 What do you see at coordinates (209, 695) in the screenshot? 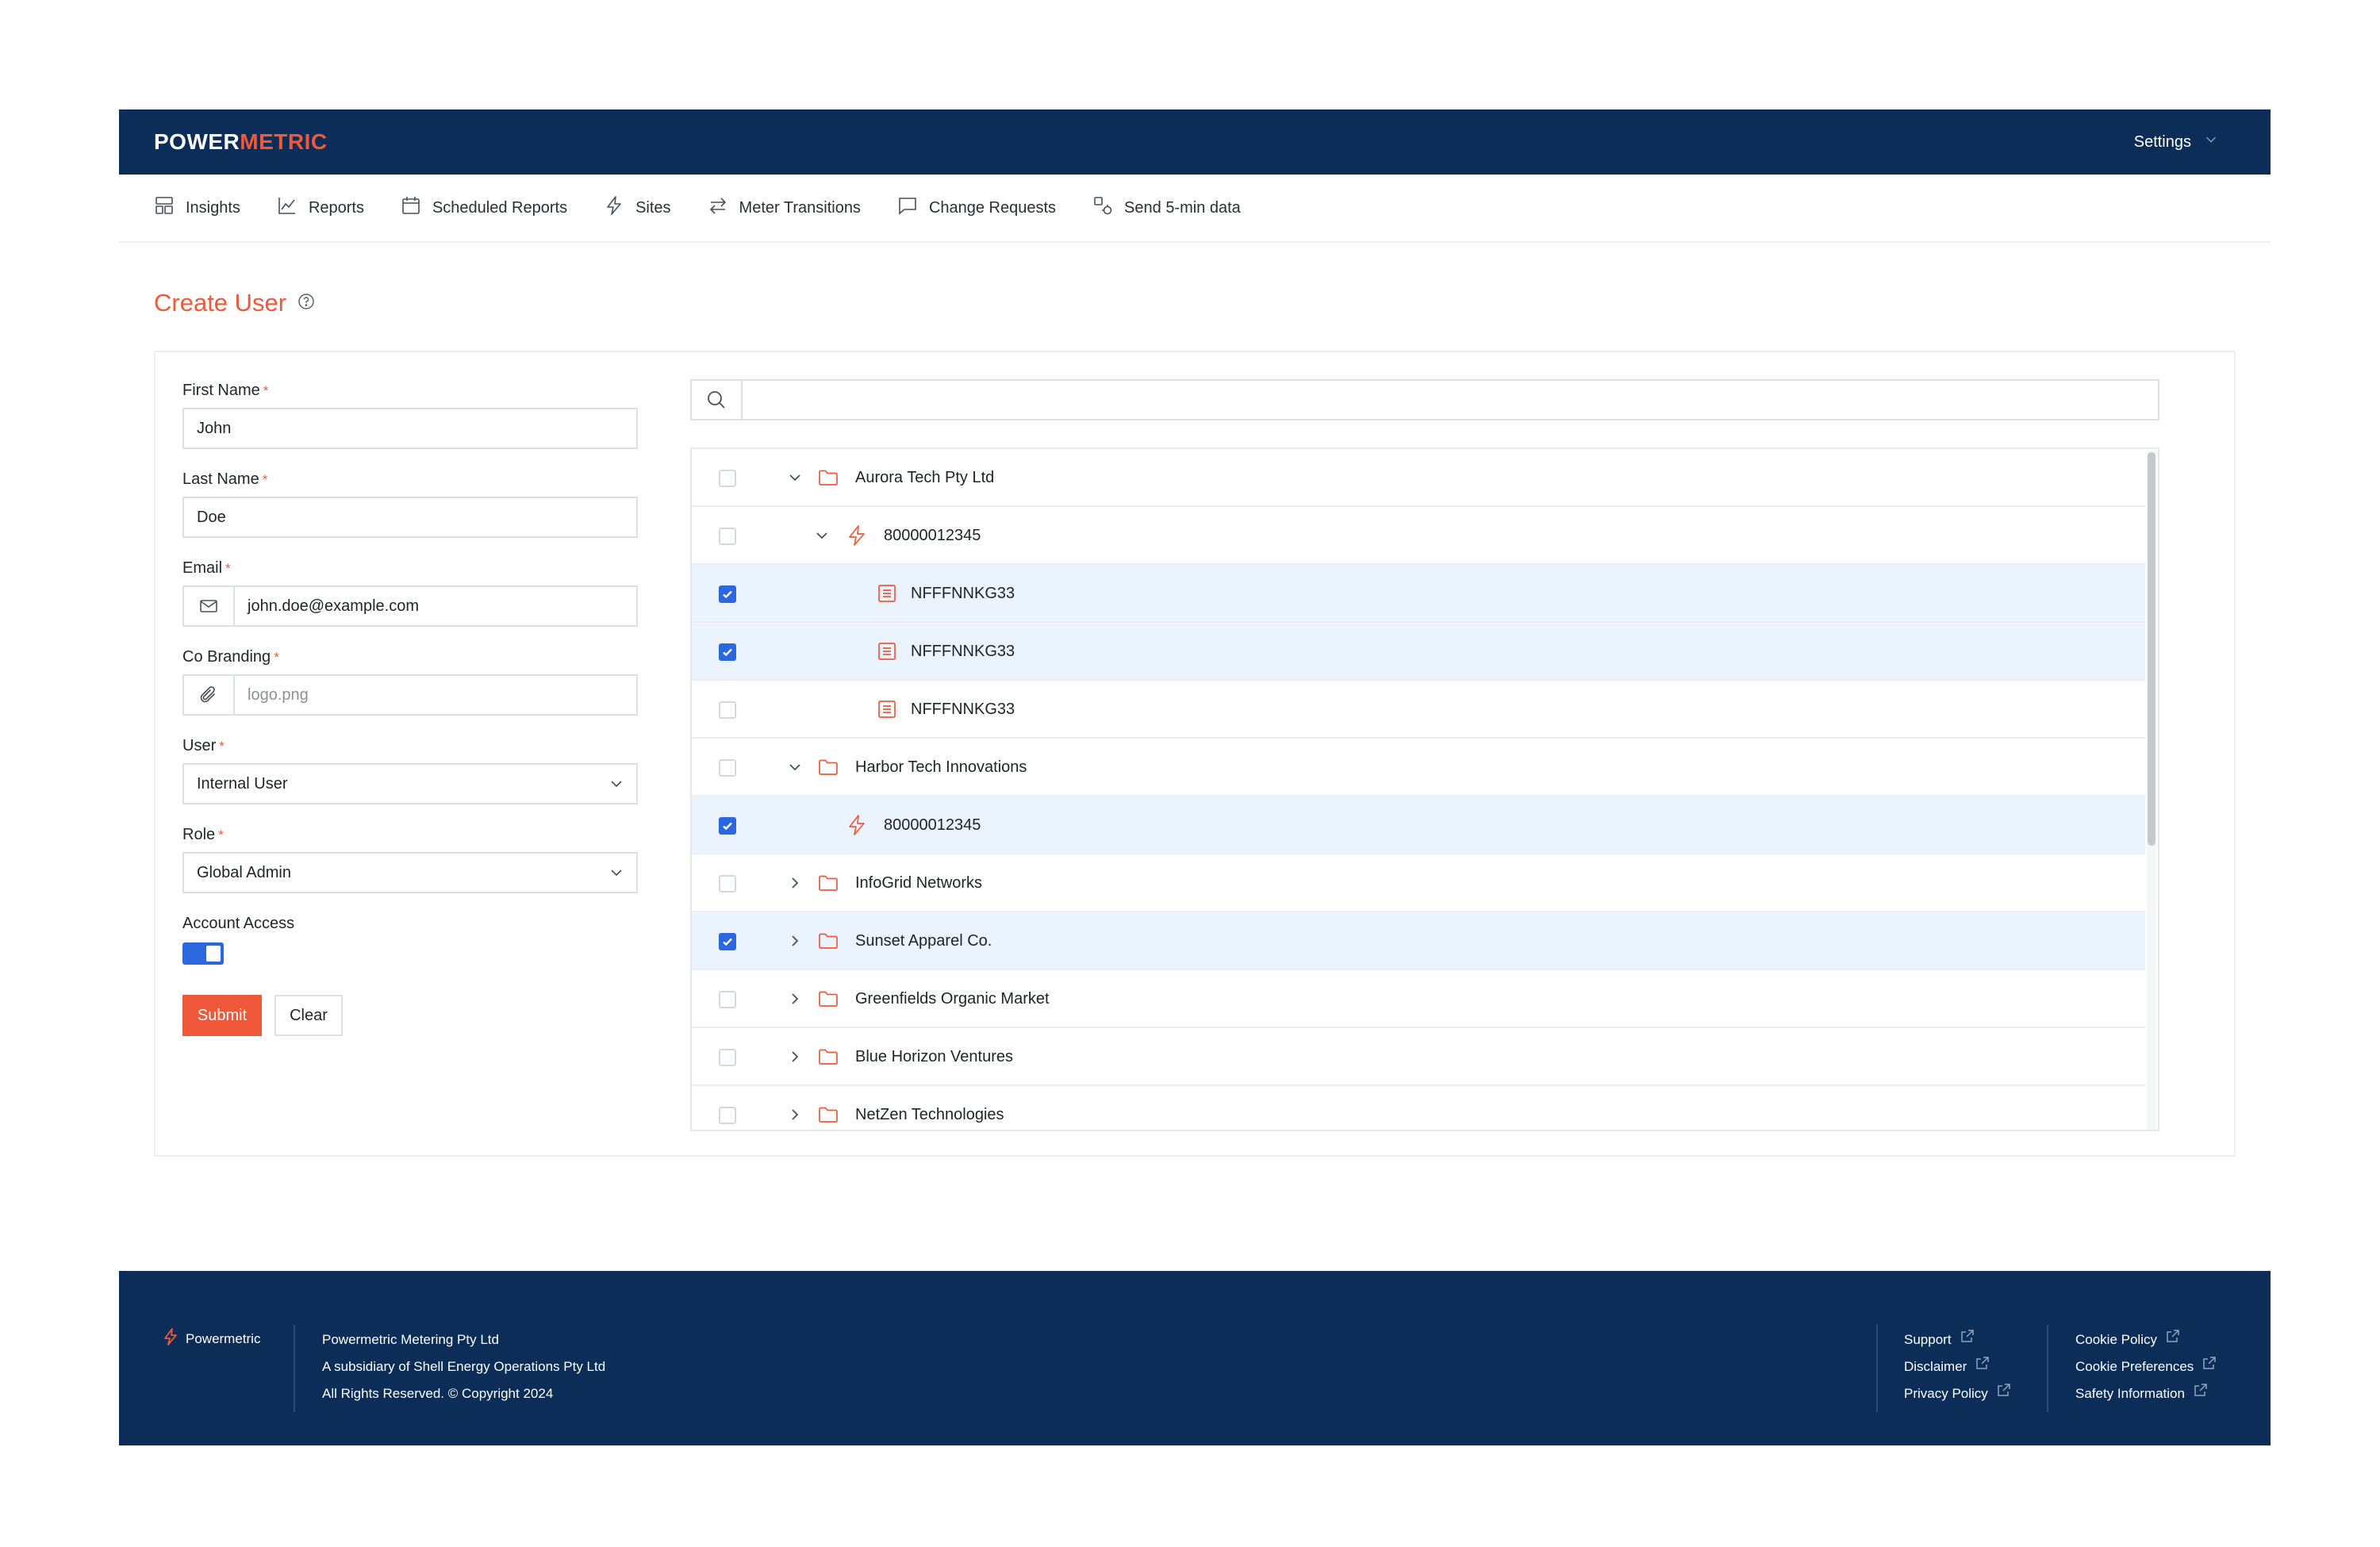
I see `paperclip-icon` at bounding box center [209, 695].